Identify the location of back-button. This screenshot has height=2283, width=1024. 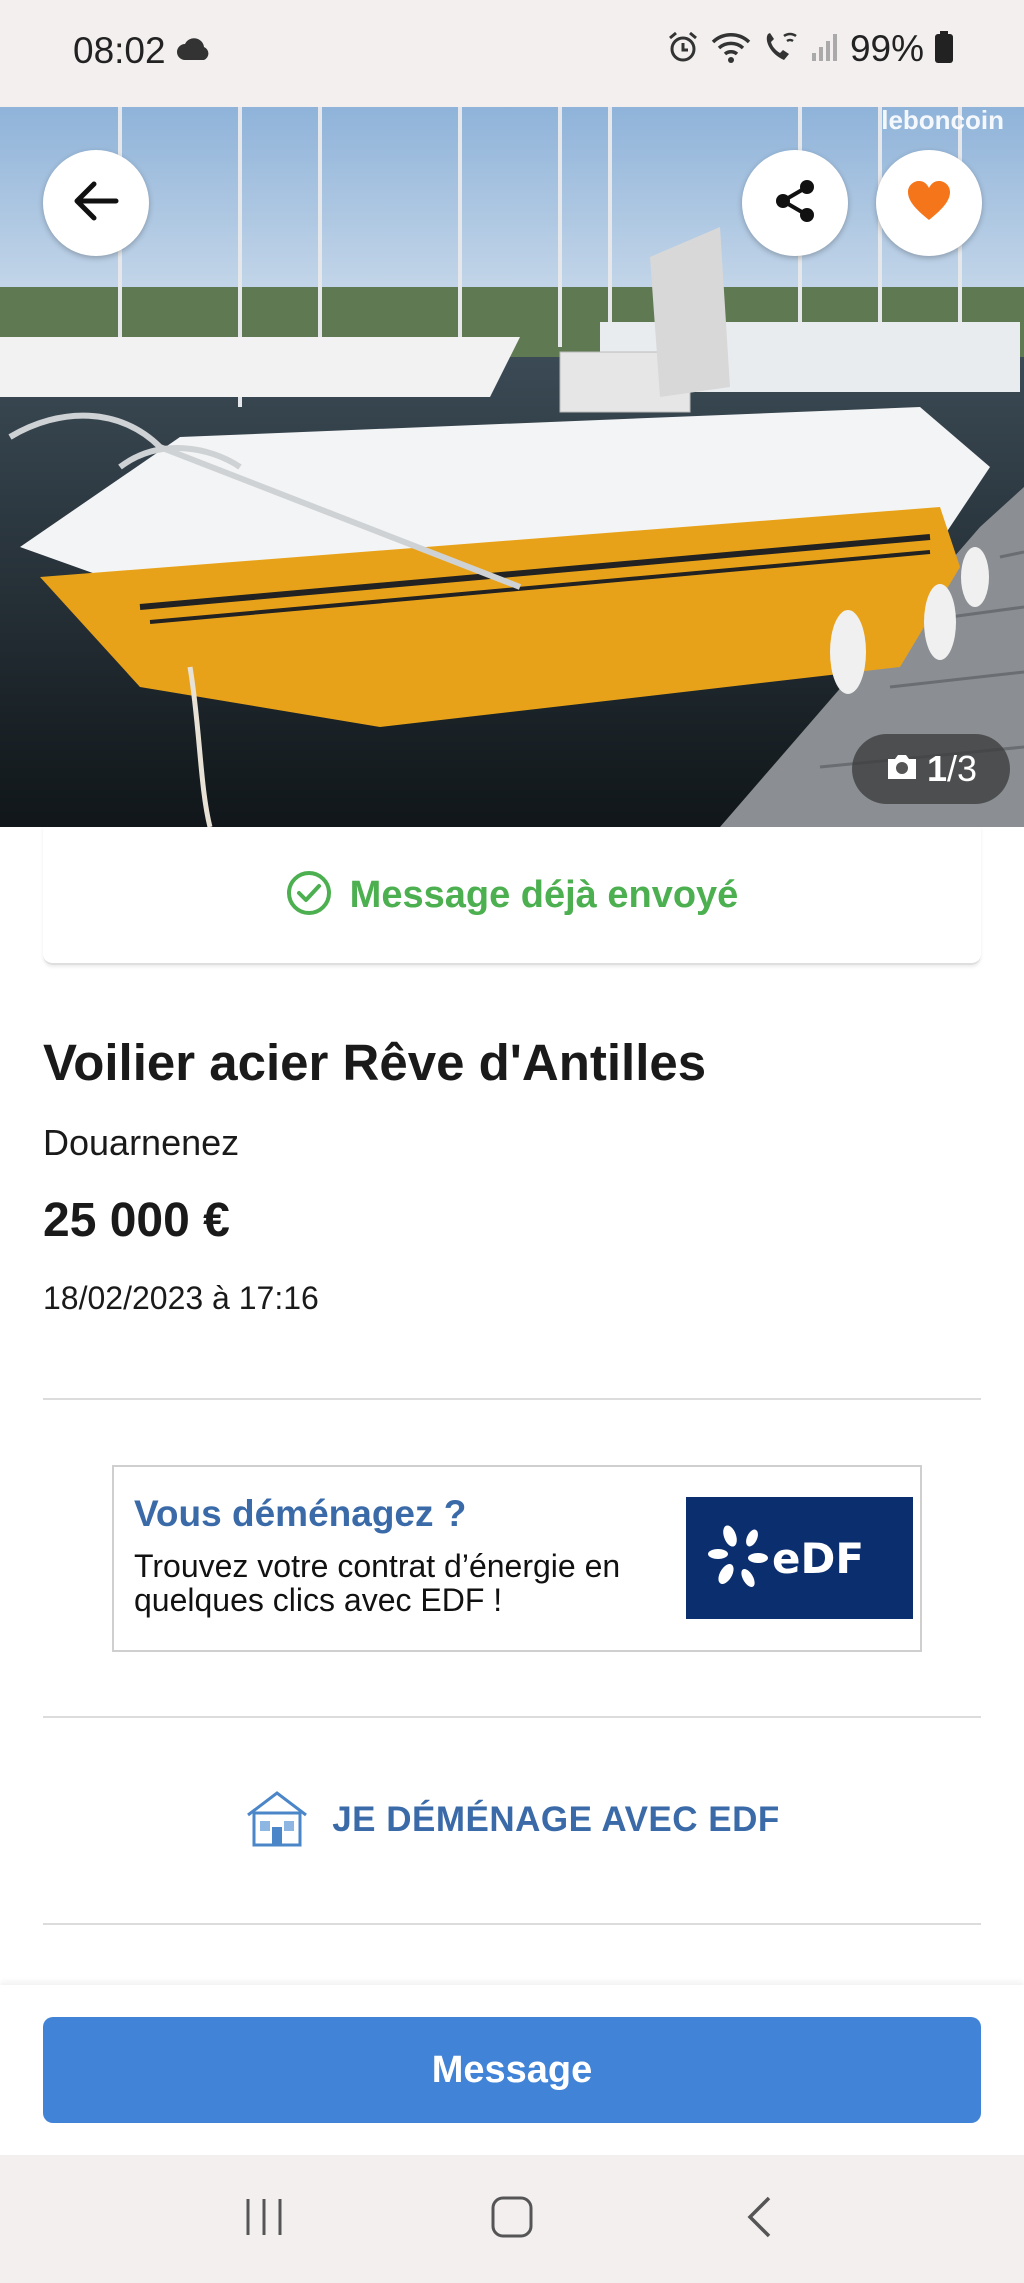
(96, 203).